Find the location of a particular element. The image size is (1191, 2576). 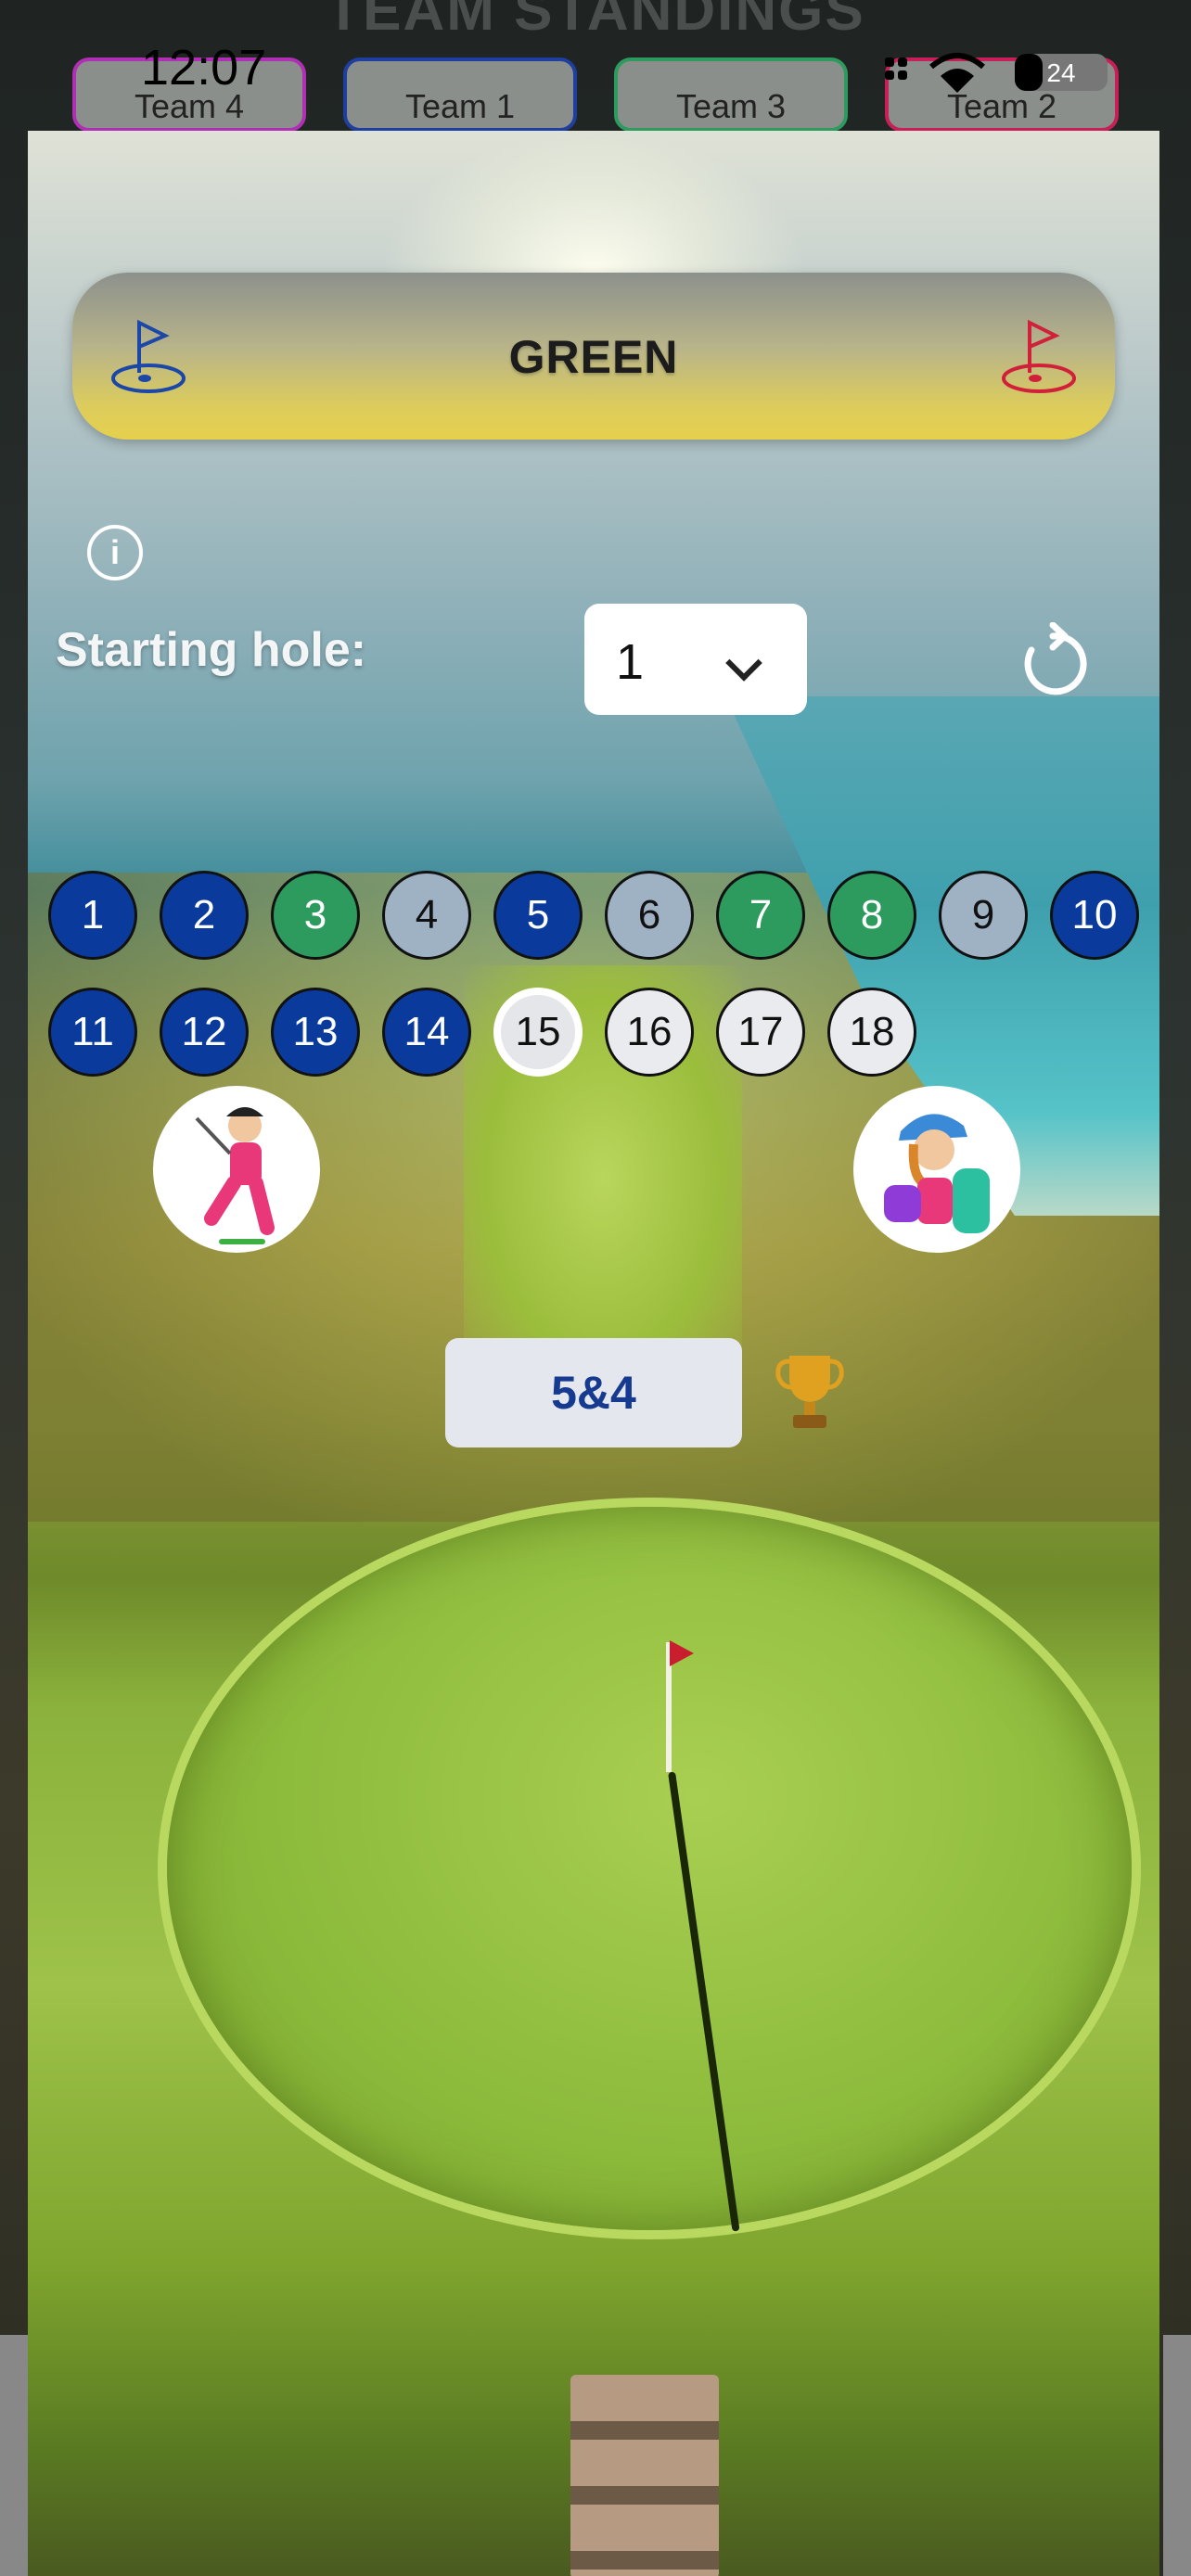

match-result: 5&4 is located at coordinates (593, 1392).